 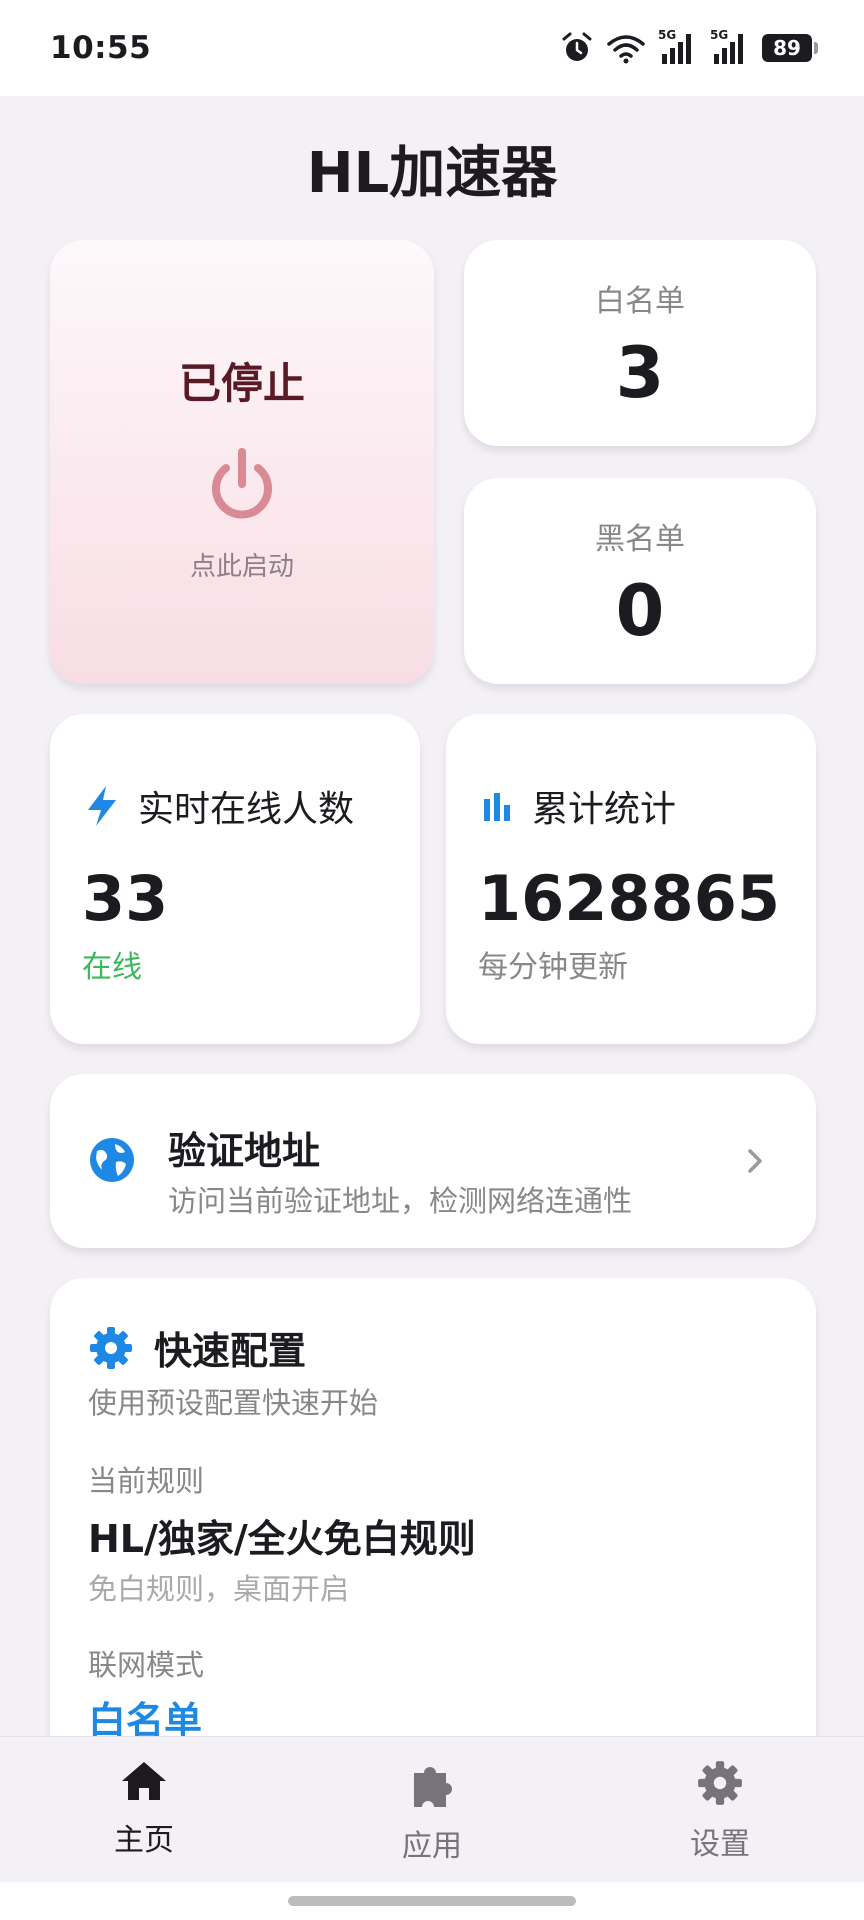 What do you see at coordinates (720, 1783) in the screenshot?
I see `settings-icon` at bounding box center [720, 1783].